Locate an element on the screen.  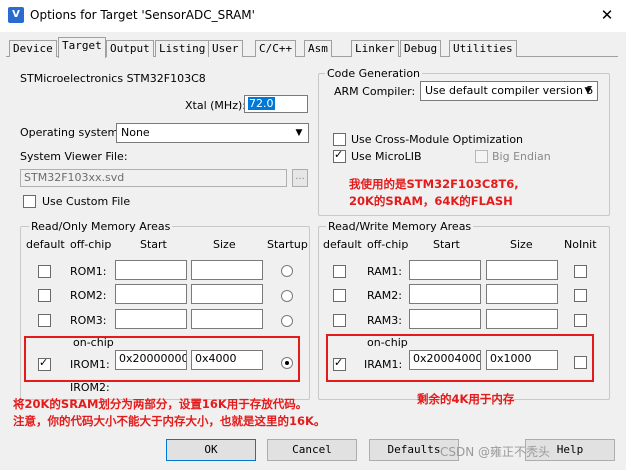
rom2-startup-radio is located at coordinates (287, 296).